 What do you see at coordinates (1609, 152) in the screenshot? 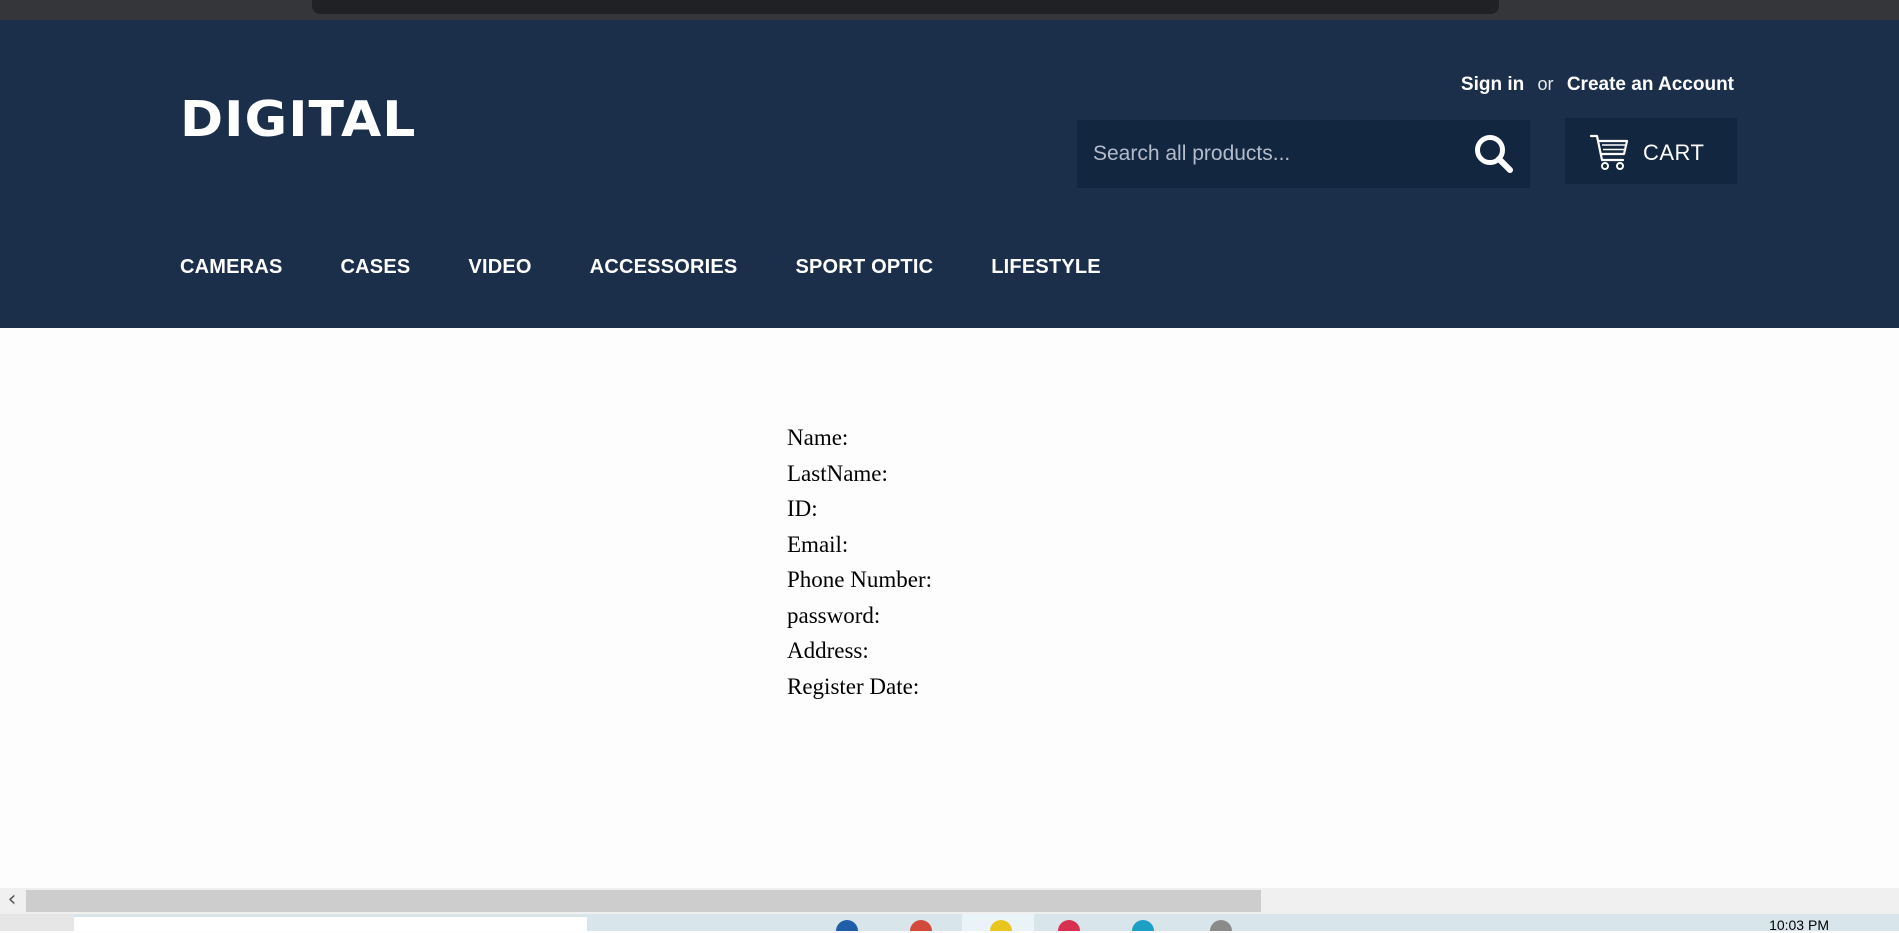
I see `cart-icon` at bounding box center [1609, 152].